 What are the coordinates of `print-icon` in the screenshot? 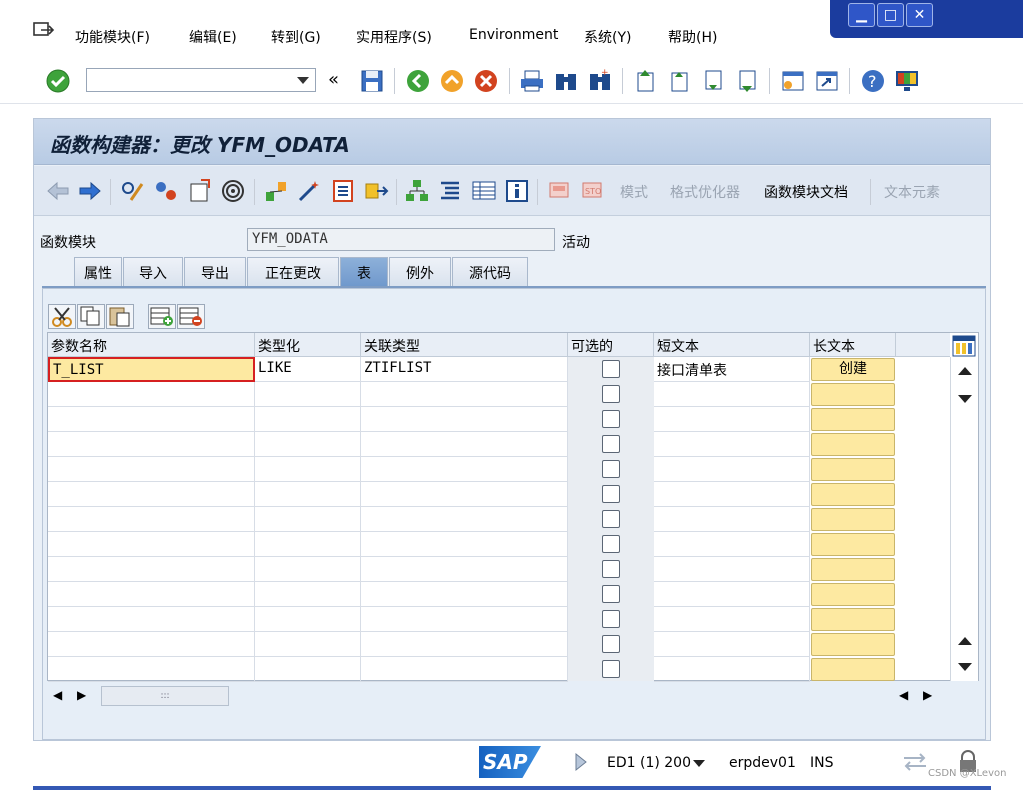 It's located at (532, 81).